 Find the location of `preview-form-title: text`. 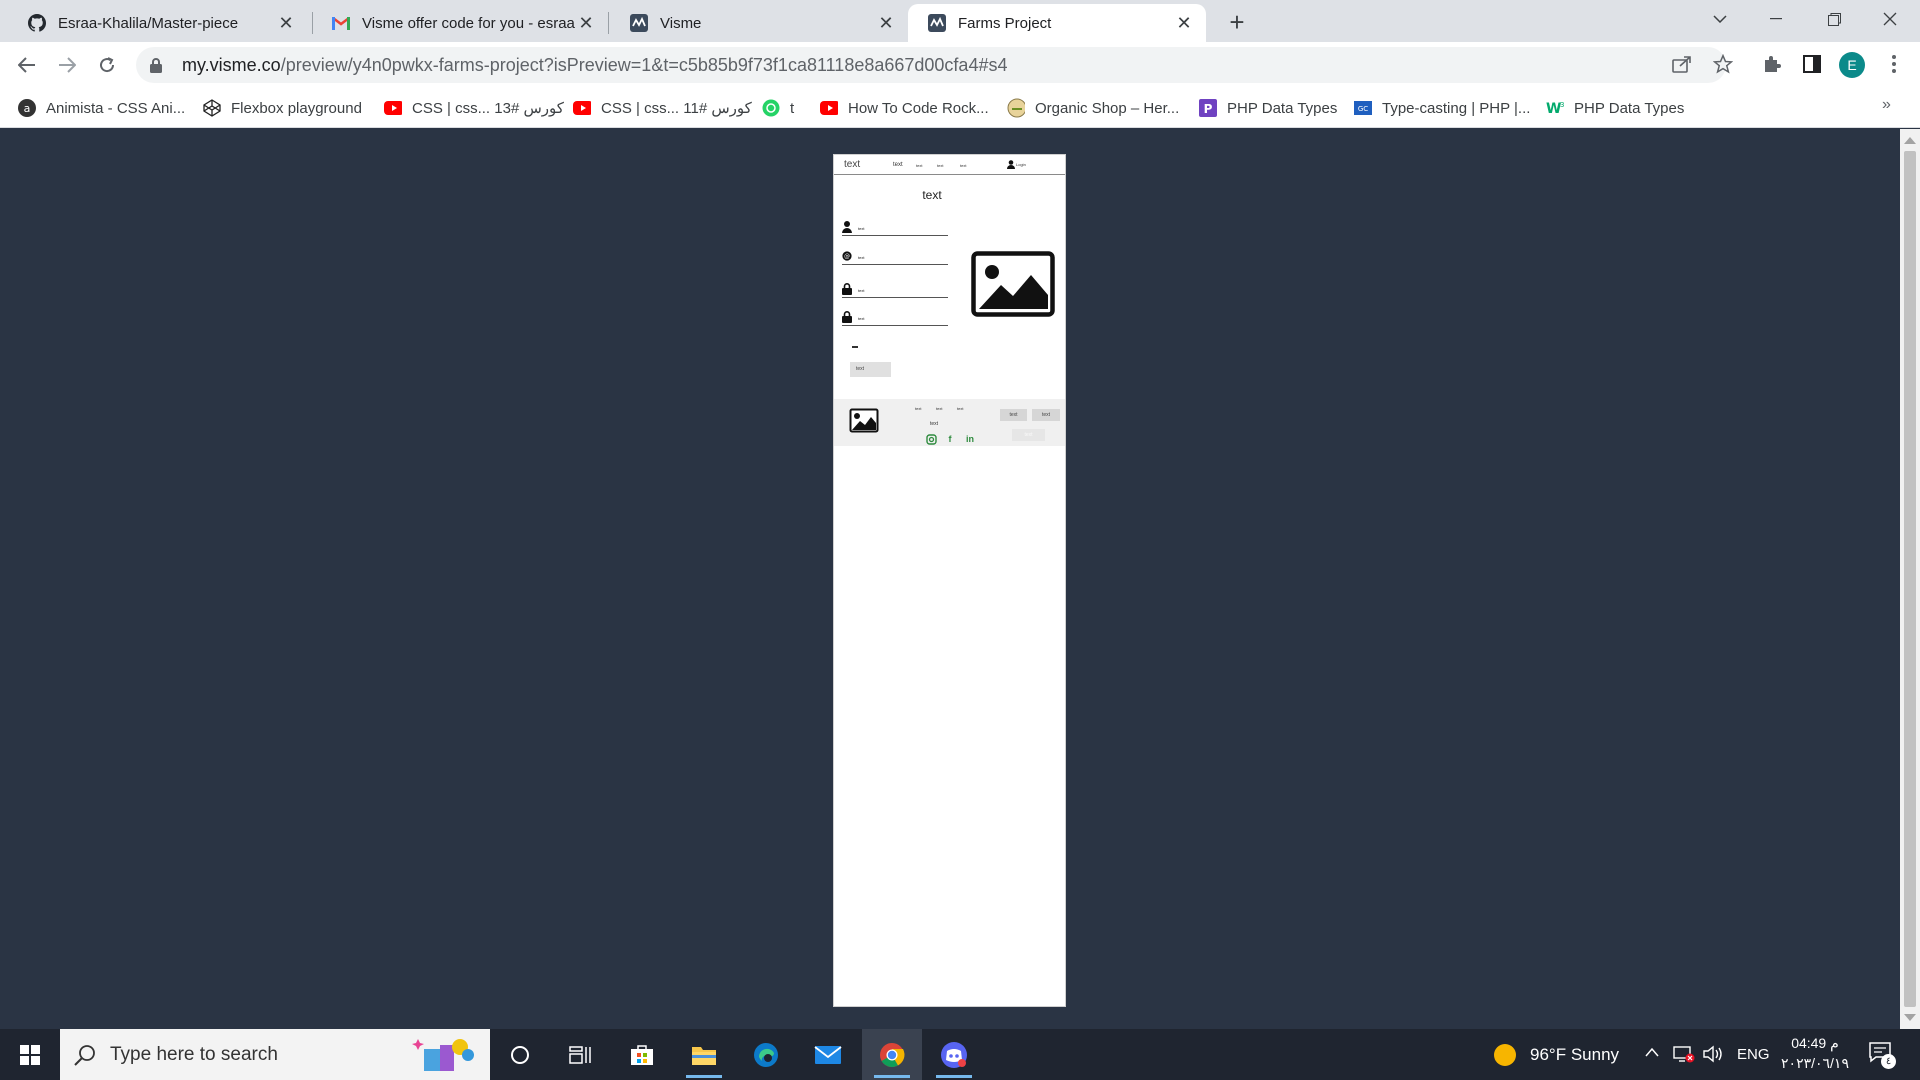

preview-form-title: text is located at coordinates (932, 195).